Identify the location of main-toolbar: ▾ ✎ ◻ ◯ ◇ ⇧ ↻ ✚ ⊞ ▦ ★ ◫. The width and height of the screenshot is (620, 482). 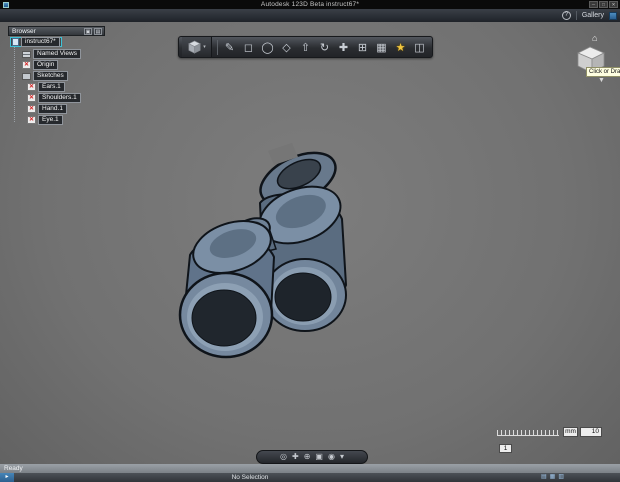
(305, 47).